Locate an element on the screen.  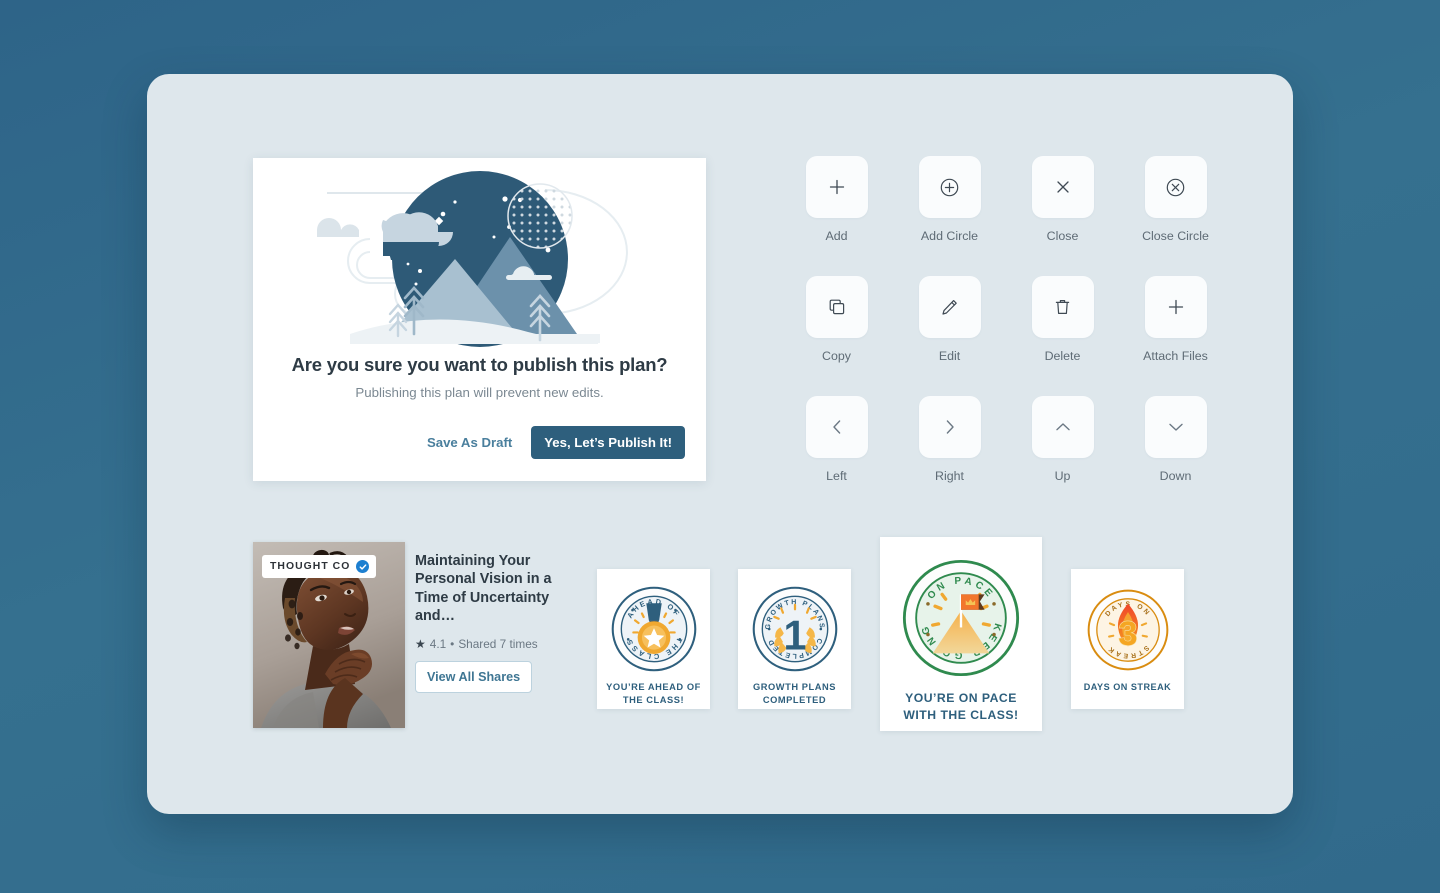
copy-icon is located at coordinates (836, 307).